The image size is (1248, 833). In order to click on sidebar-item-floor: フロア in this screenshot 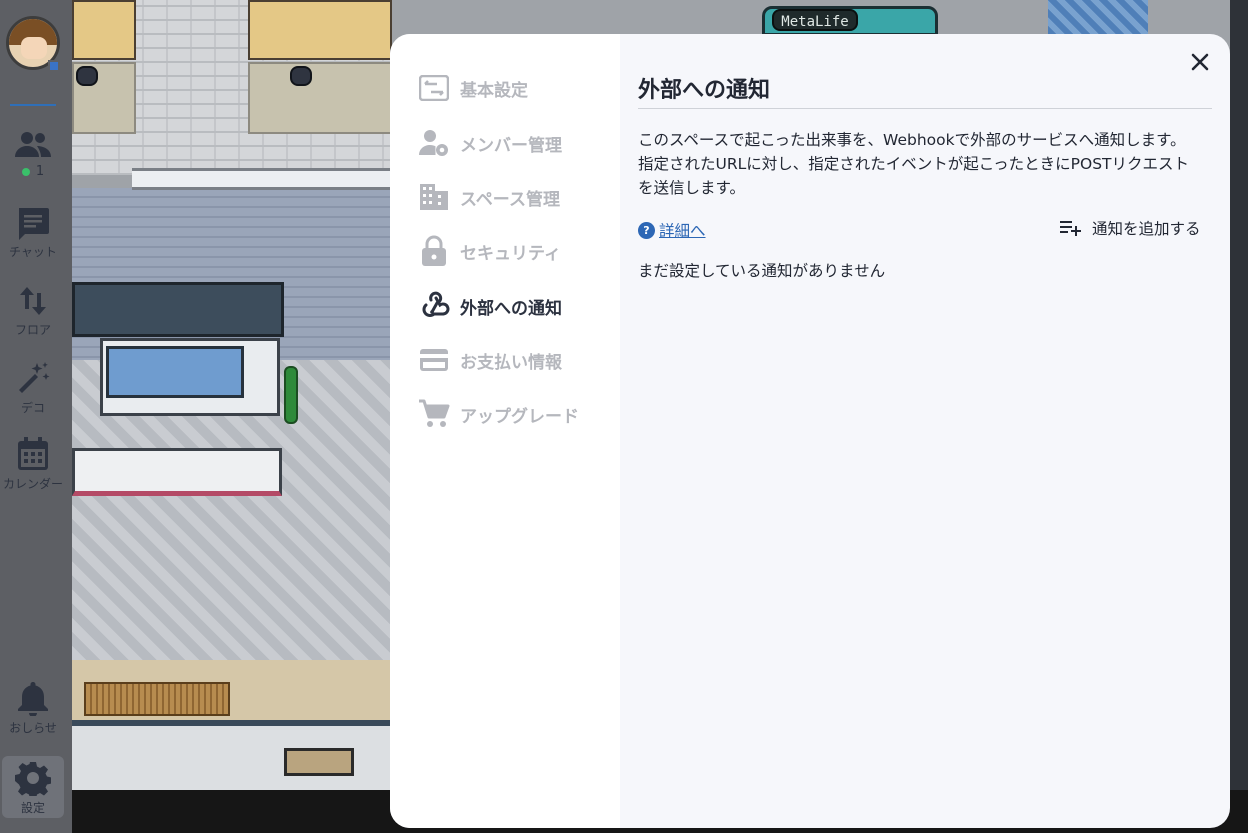, I will do `click(33, 311)`.